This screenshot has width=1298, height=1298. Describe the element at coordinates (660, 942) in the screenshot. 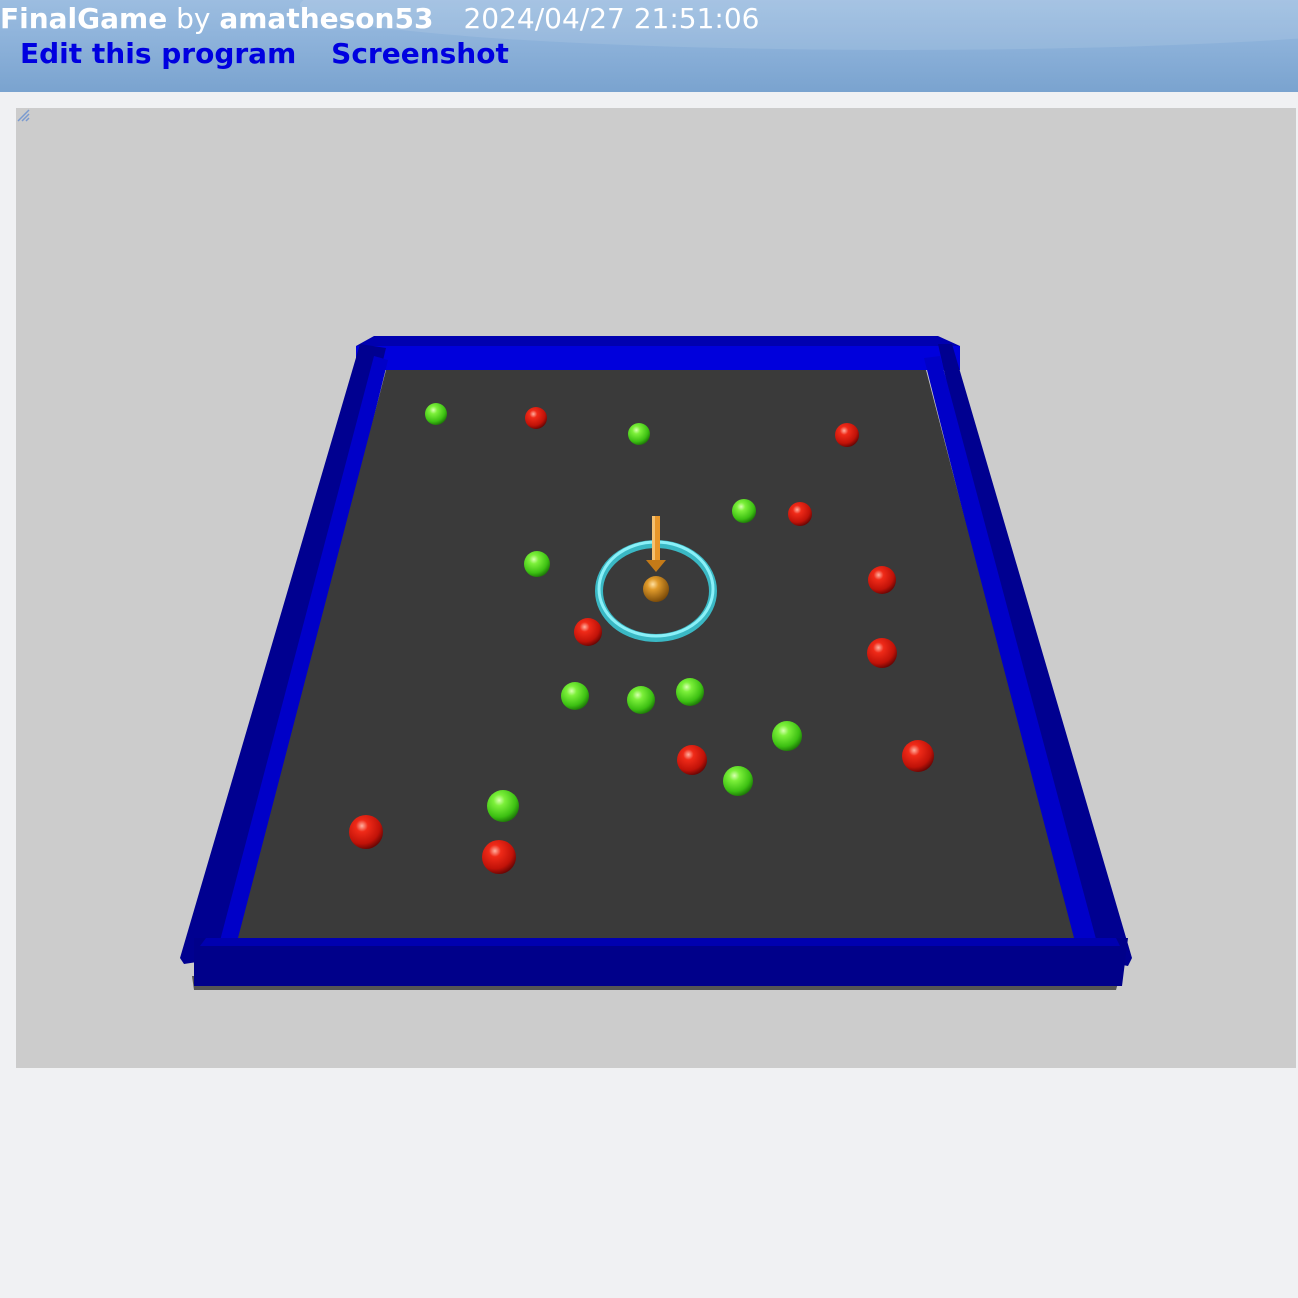

I see `near-wall-top` at that location.